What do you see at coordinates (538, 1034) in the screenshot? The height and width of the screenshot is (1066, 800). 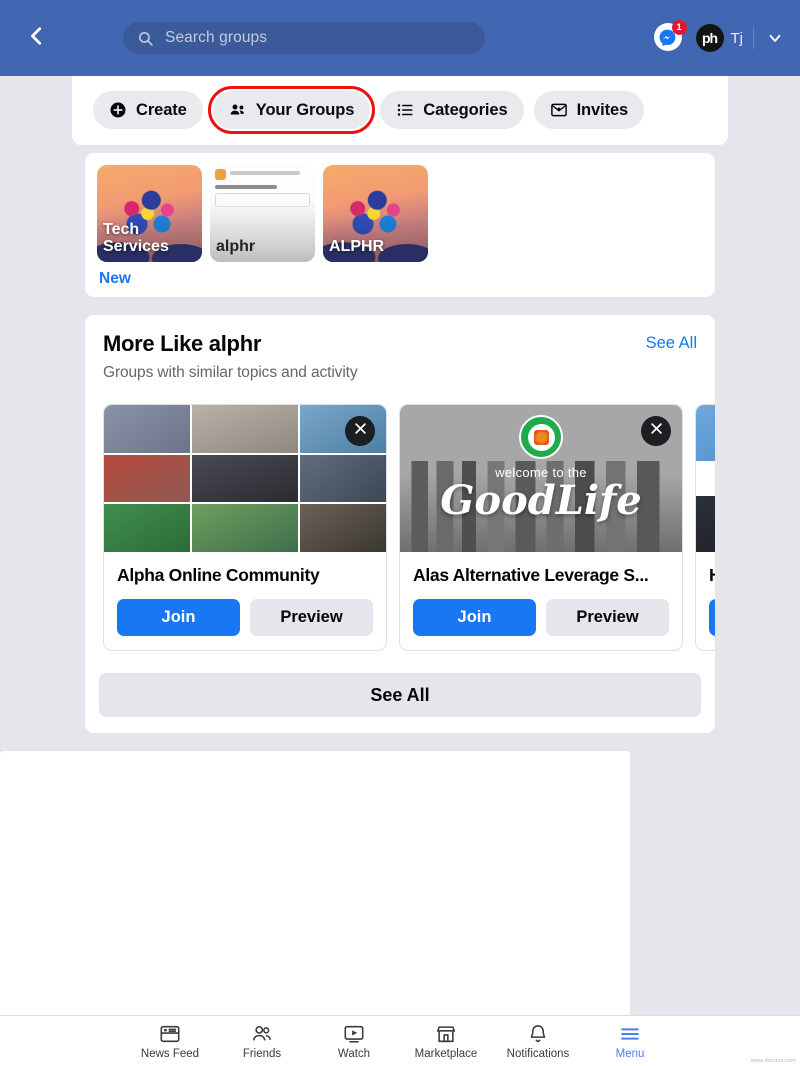 I see `bell-icon` at bounding box center [538, 1034].